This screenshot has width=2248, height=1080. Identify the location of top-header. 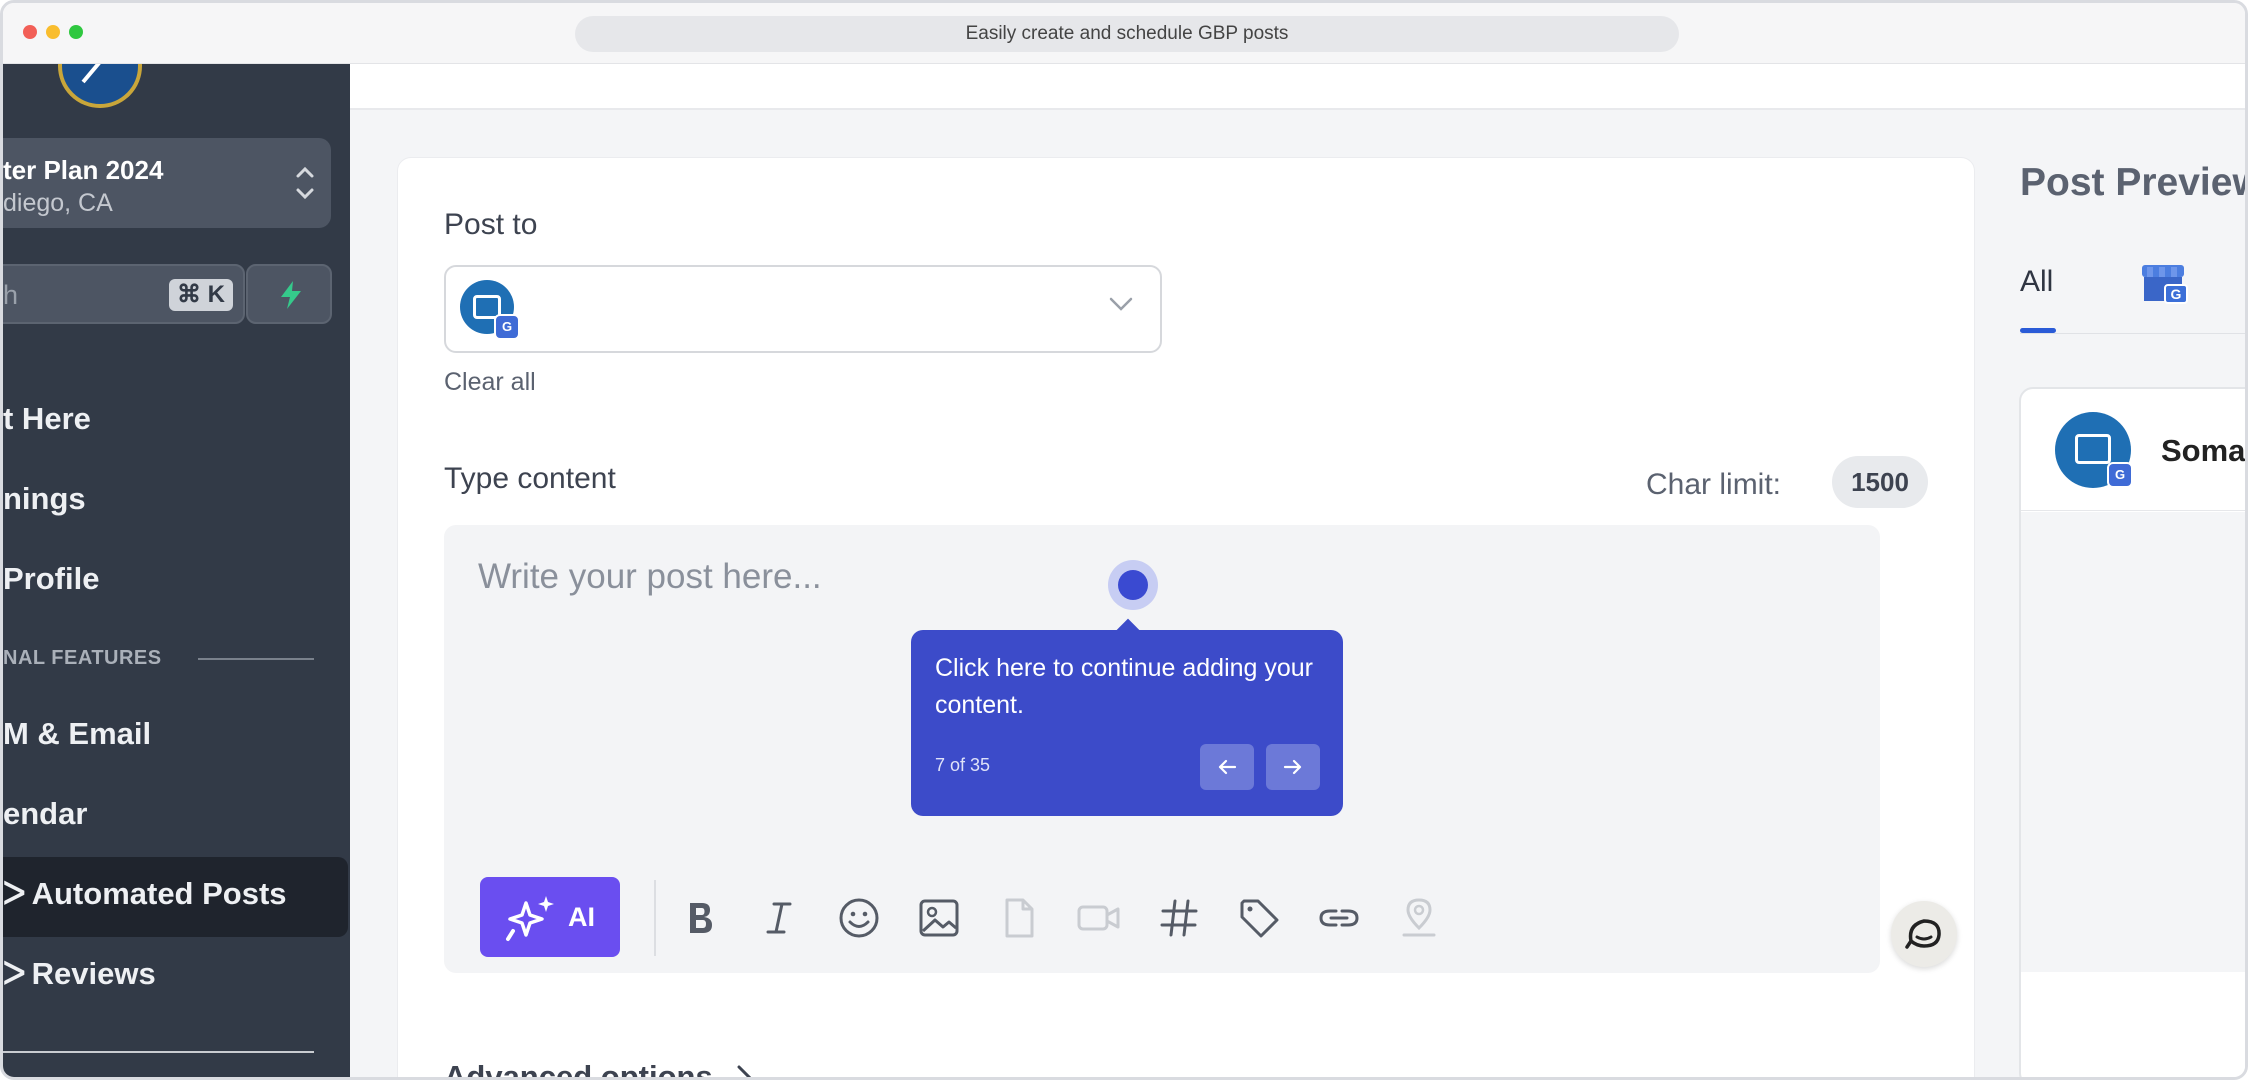
(1297, 87).